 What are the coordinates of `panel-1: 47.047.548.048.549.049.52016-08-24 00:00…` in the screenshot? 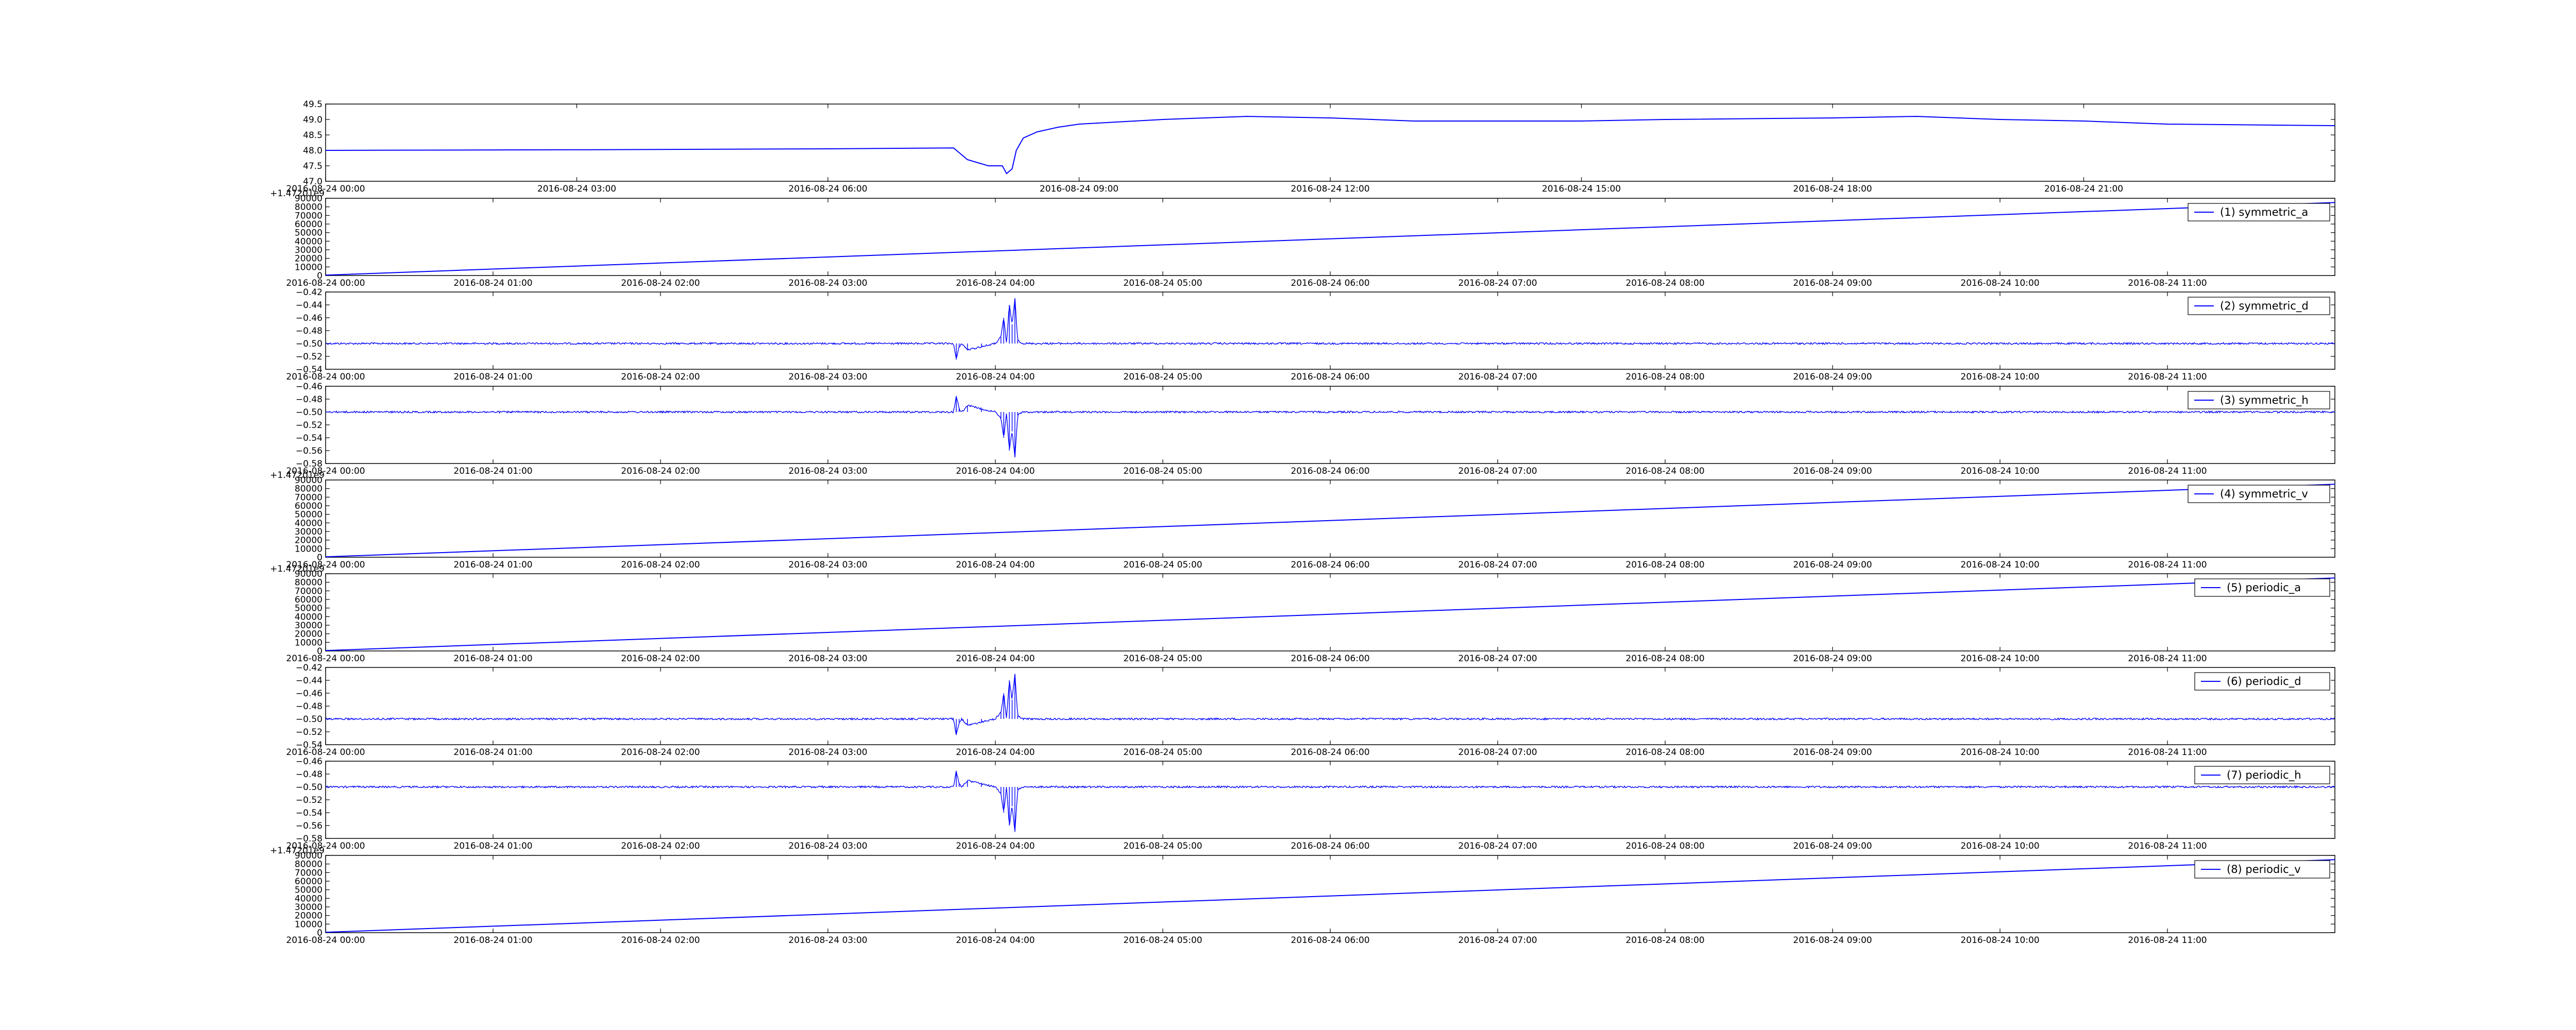 It's located at (1310, 146).